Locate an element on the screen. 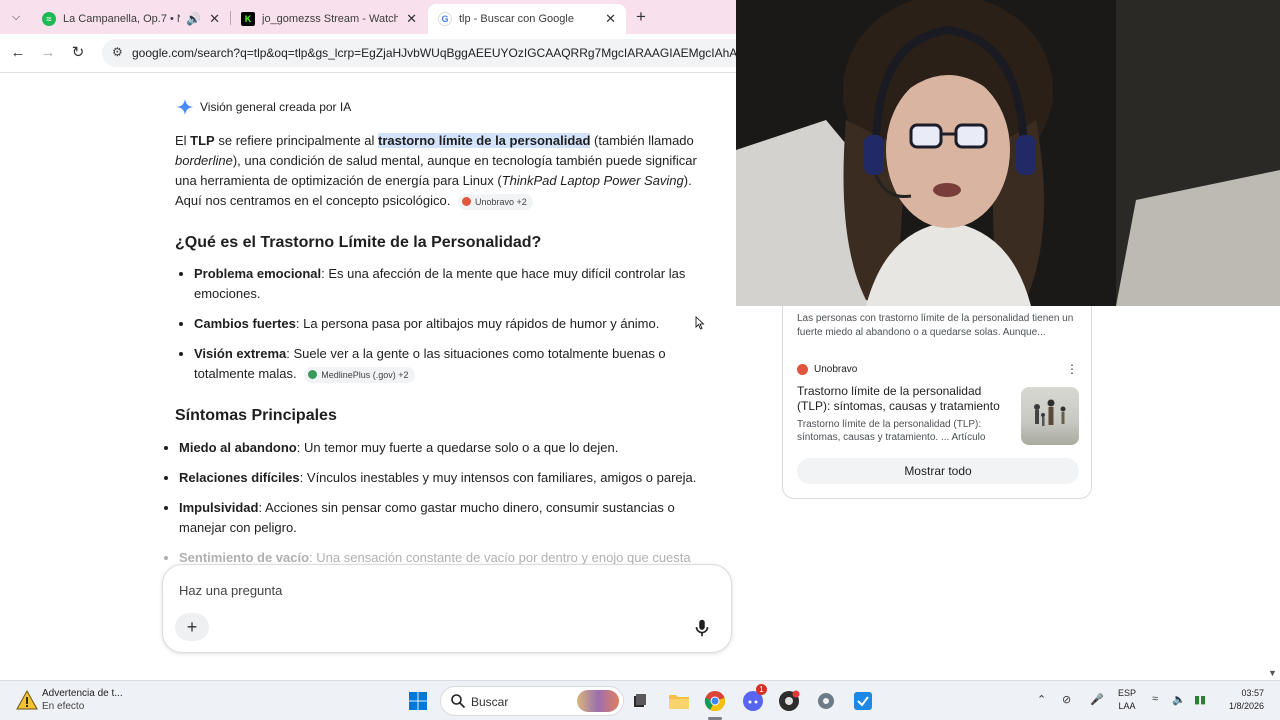  microphone-icon is located at coordinates (702, 628).